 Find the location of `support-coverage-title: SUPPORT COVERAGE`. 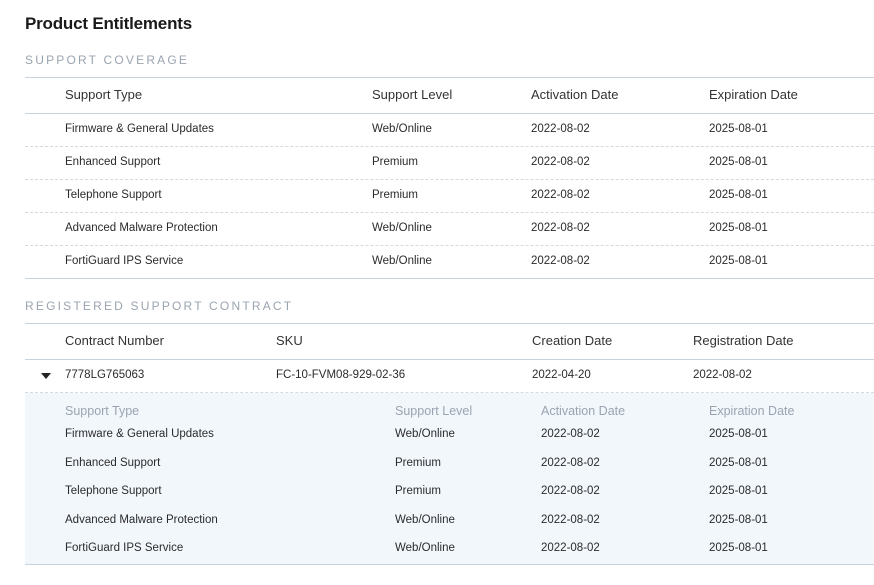

support-coverage-title: SUPPORT COVERAGE is located at coordinates (107, 60).